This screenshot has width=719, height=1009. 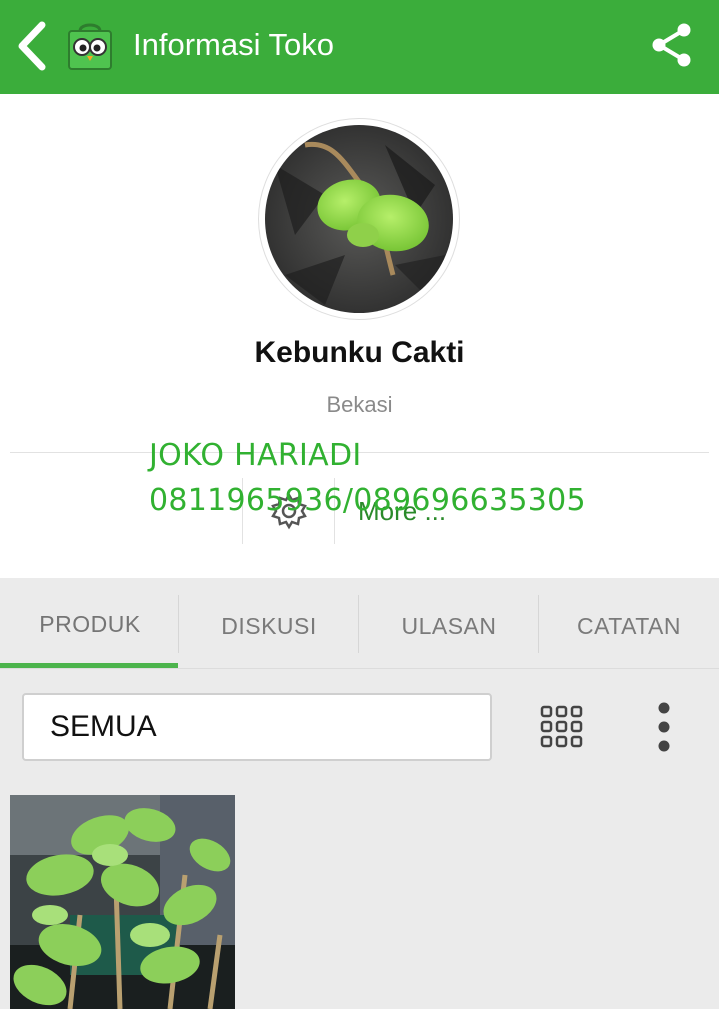 I want to click on tab-catatan: CATATAN, so click(x=629, y=626).